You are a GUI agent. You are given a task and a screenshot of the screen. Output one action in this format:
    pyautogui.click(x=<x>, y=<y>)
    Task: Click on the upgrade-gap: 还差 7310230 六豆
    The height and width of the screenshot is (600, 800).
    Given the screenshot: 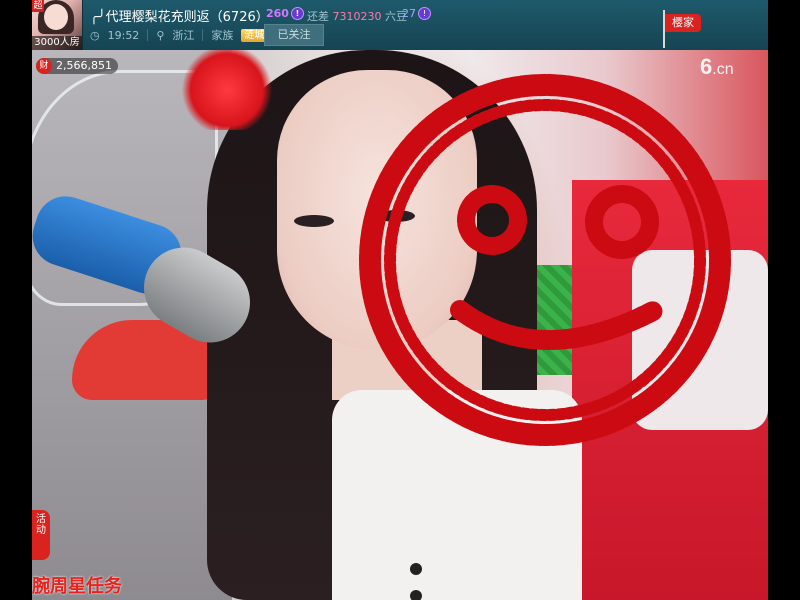 What is the action you would take?
    pyautogui.click(x=357, y=16)
    